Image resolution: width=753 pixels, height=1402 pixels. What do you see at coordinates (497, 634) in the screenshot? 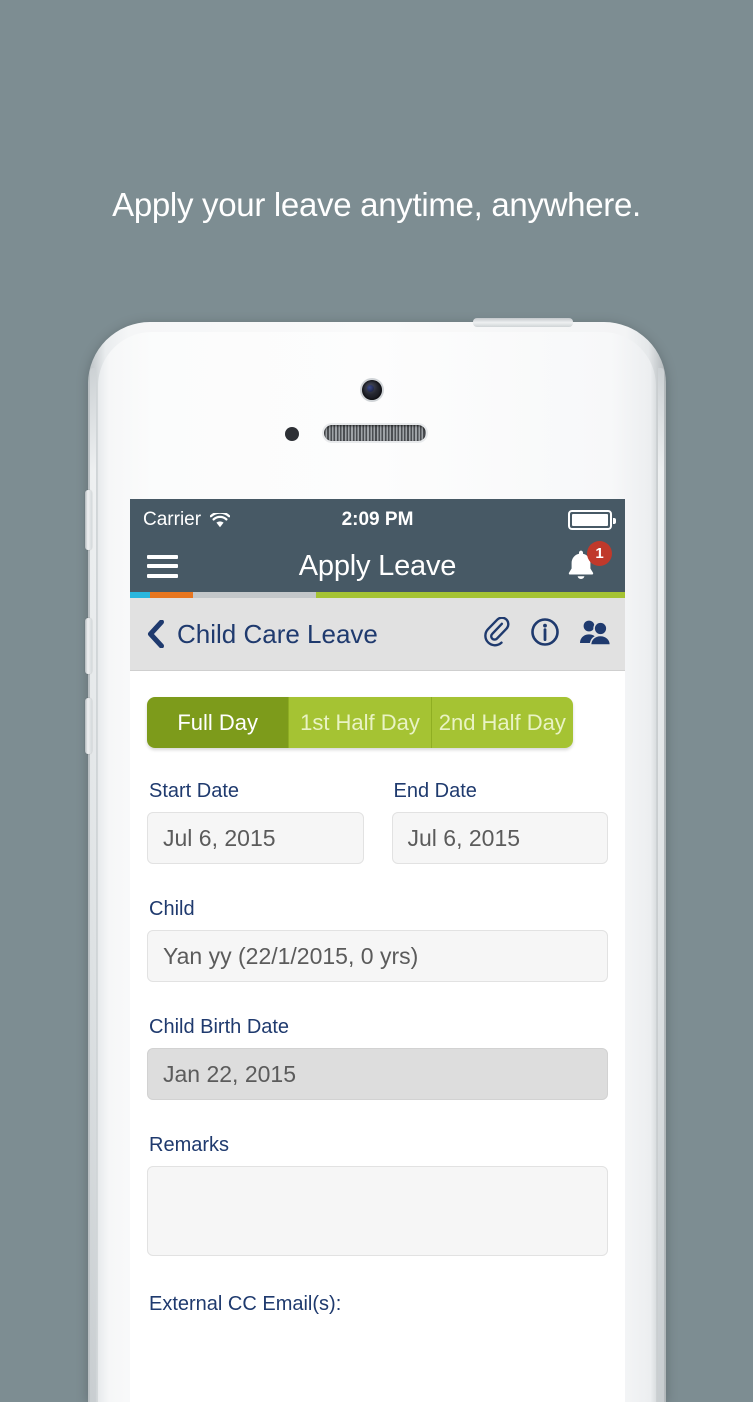
I see `attachment-icon` at bounding box center [497, 634].